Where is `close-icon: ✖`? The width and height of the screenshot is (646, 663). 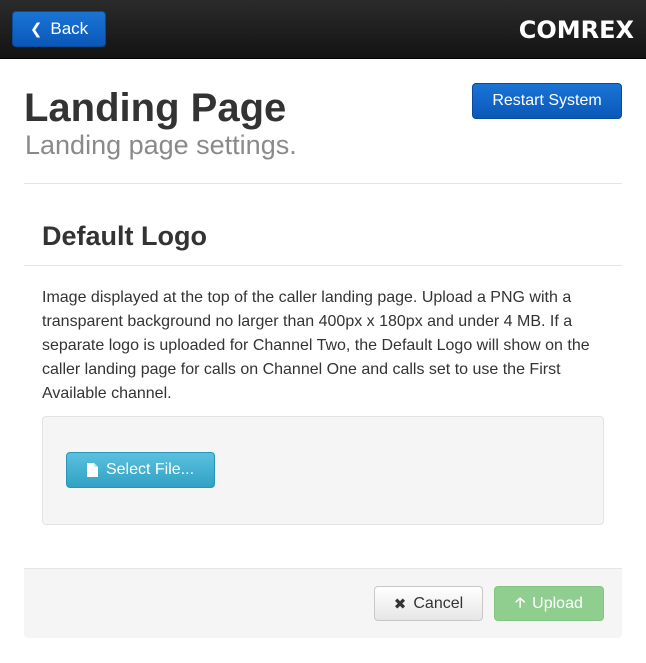 close-icon: ✖ is located at coordinates (400, 603).